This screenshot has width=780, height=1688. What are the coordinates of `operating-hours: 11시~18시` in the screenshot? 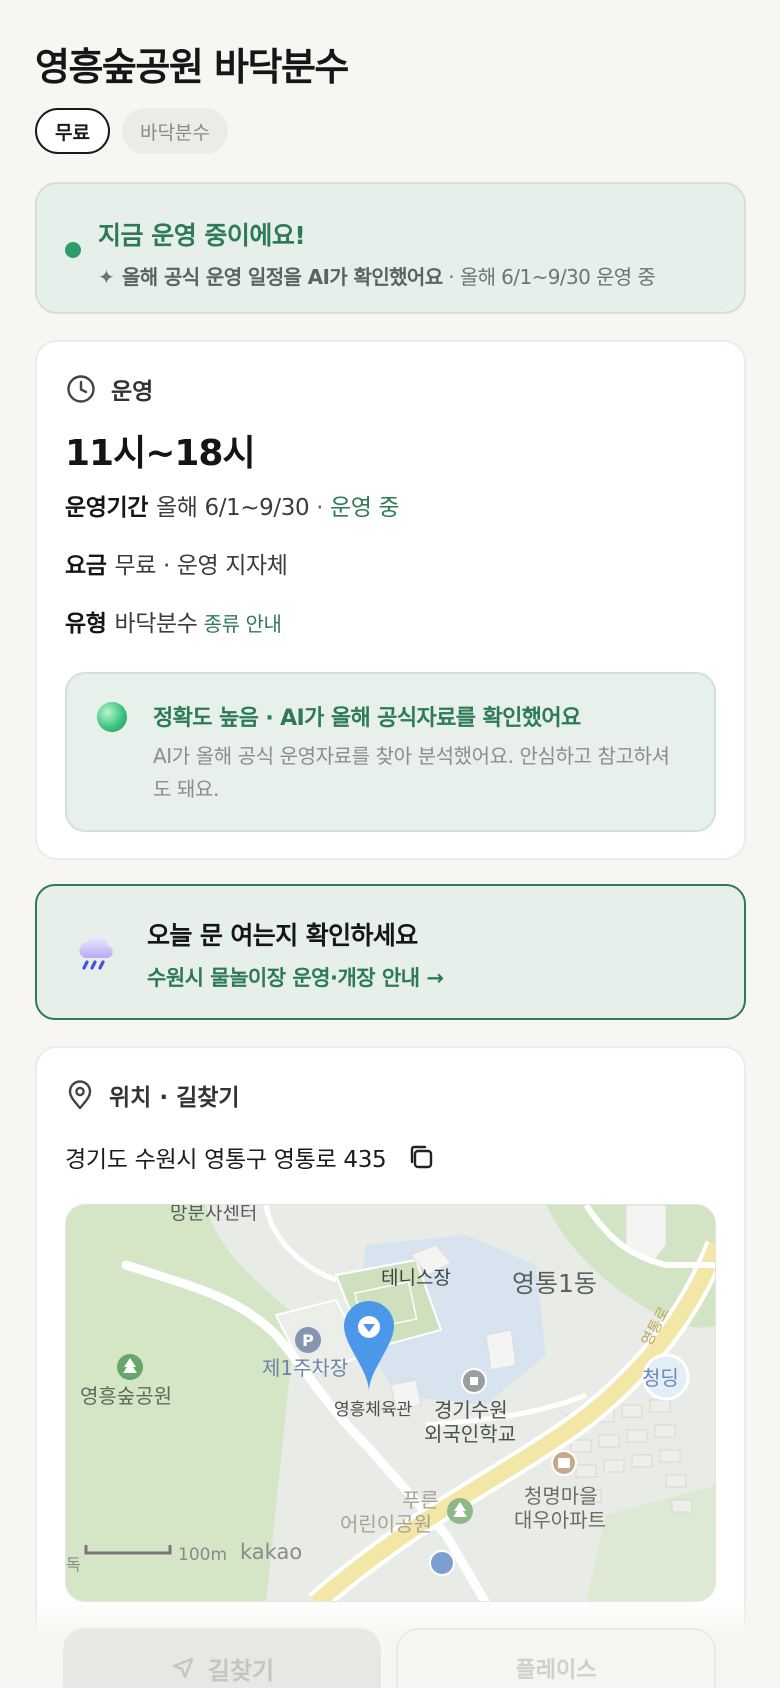 It's located at (160, 453).